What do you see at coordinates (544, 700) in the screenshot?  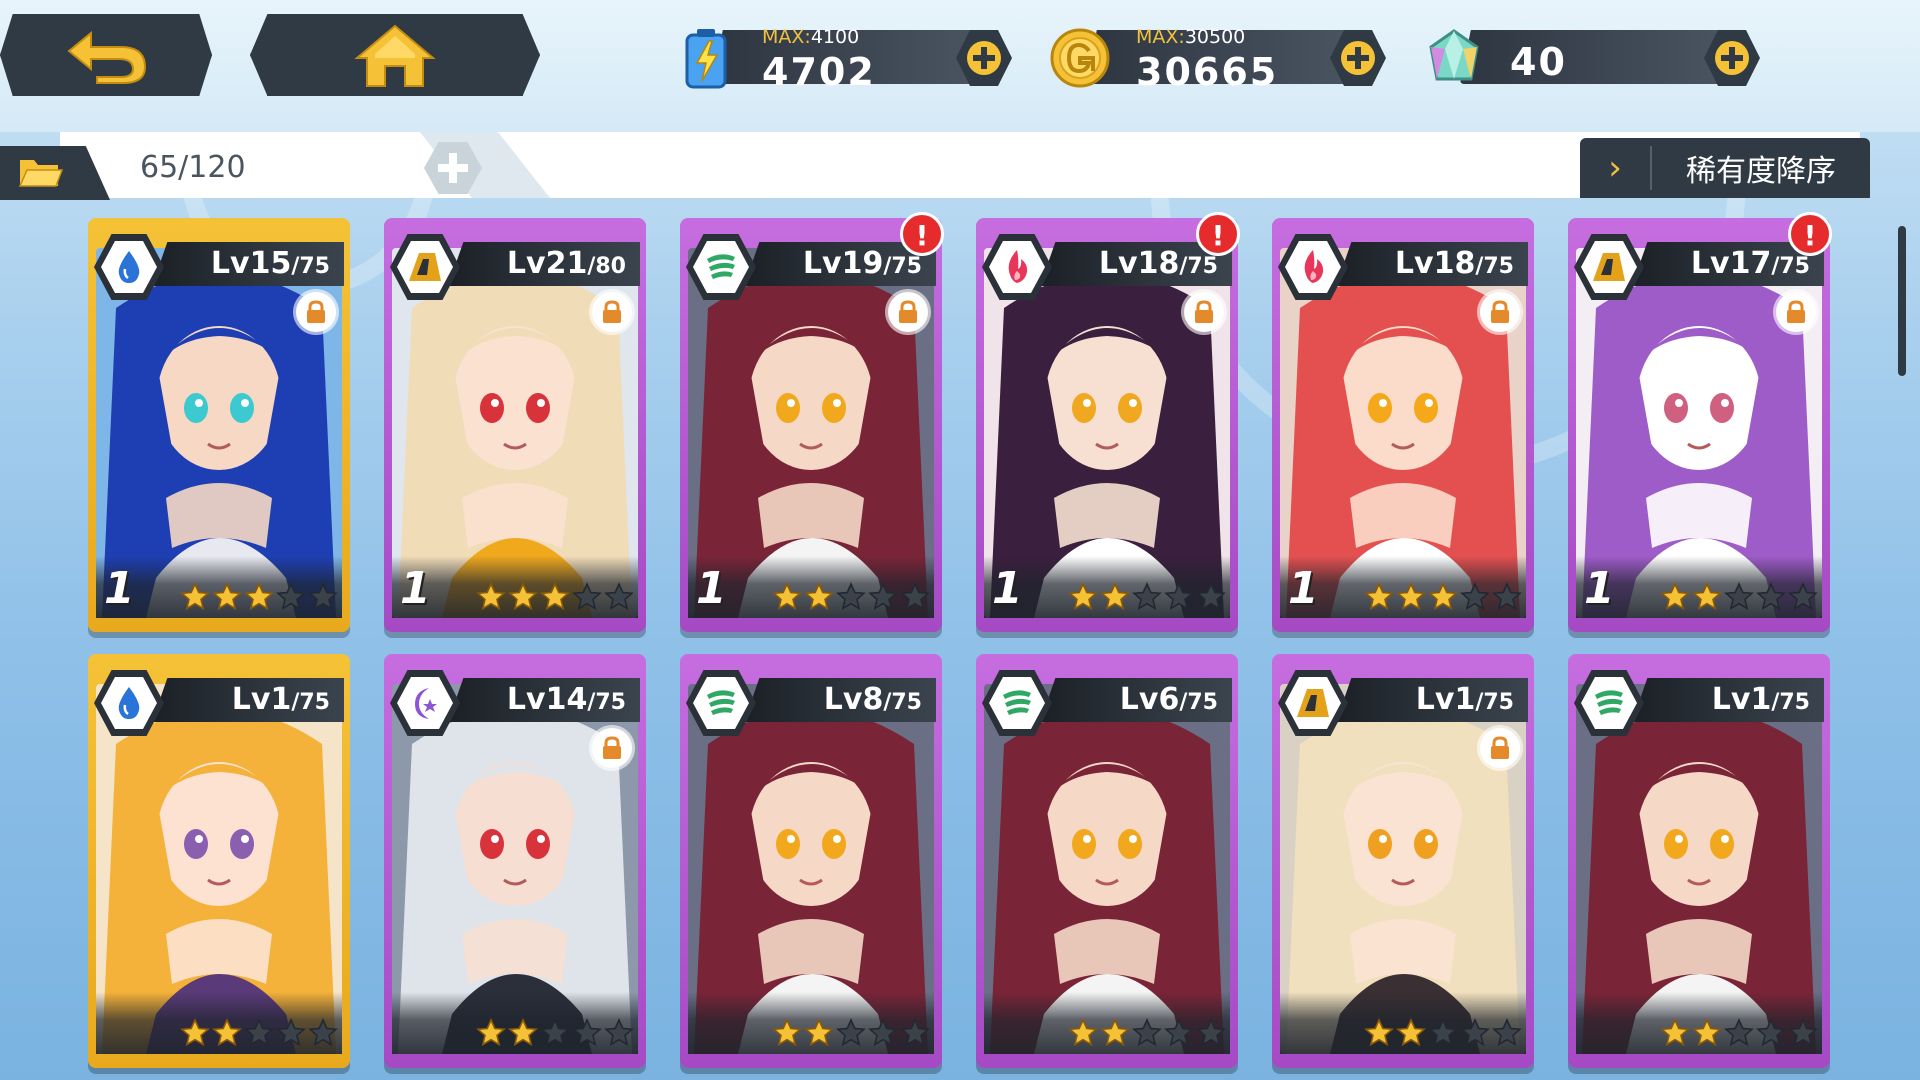 I see `level-label: Lv14/75` at bounding box center [544, 700].